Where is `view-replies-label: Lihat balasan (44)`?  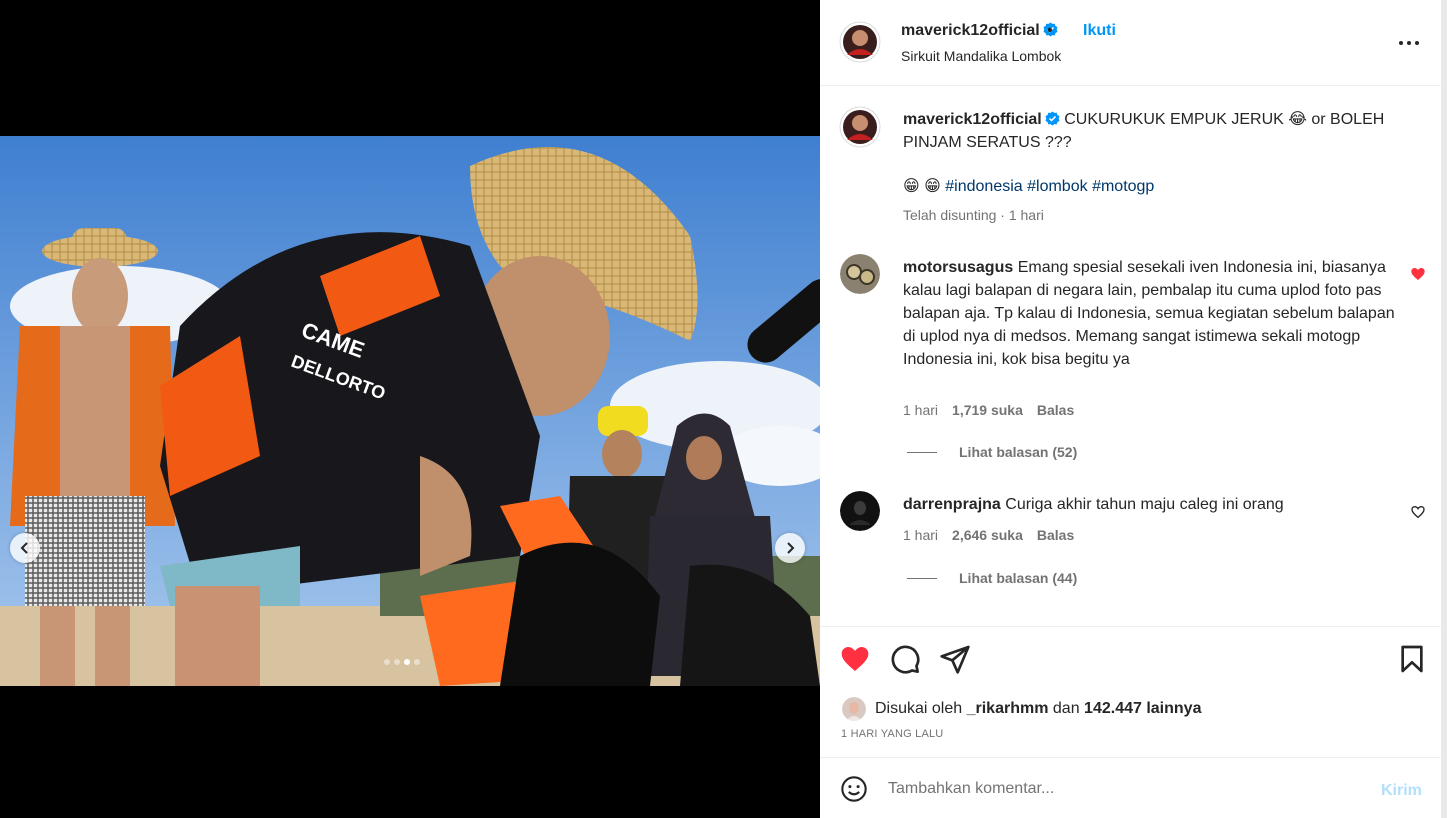 view-replies-label: Lihat balasan (44) is located at coordinates (1018, 578).